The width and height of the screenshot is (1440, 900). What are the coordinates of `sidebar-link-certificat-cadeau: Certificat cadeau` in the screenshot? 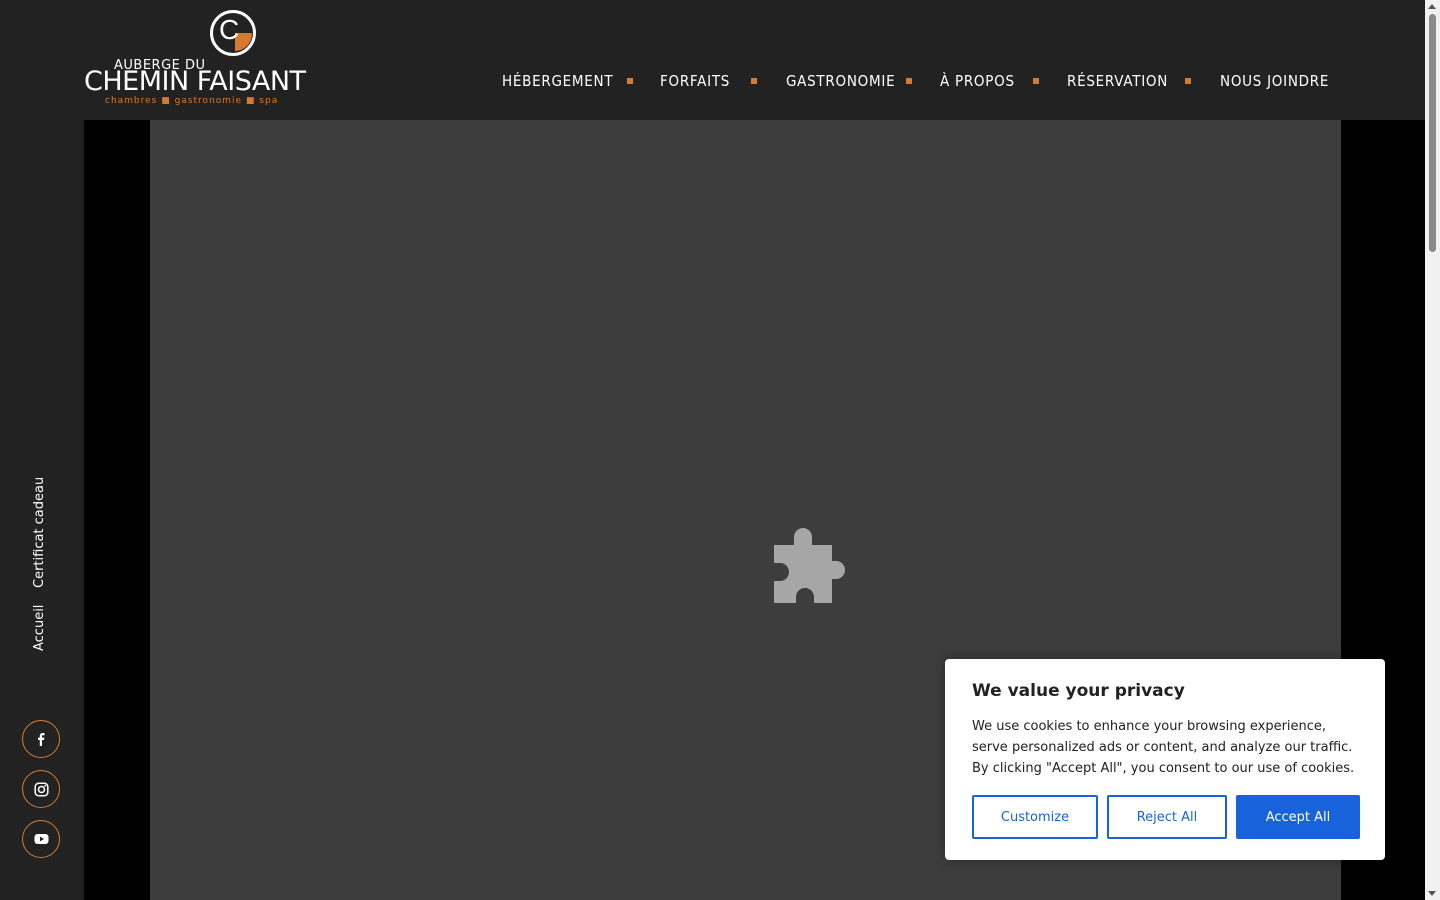 It's located at (39, 532).